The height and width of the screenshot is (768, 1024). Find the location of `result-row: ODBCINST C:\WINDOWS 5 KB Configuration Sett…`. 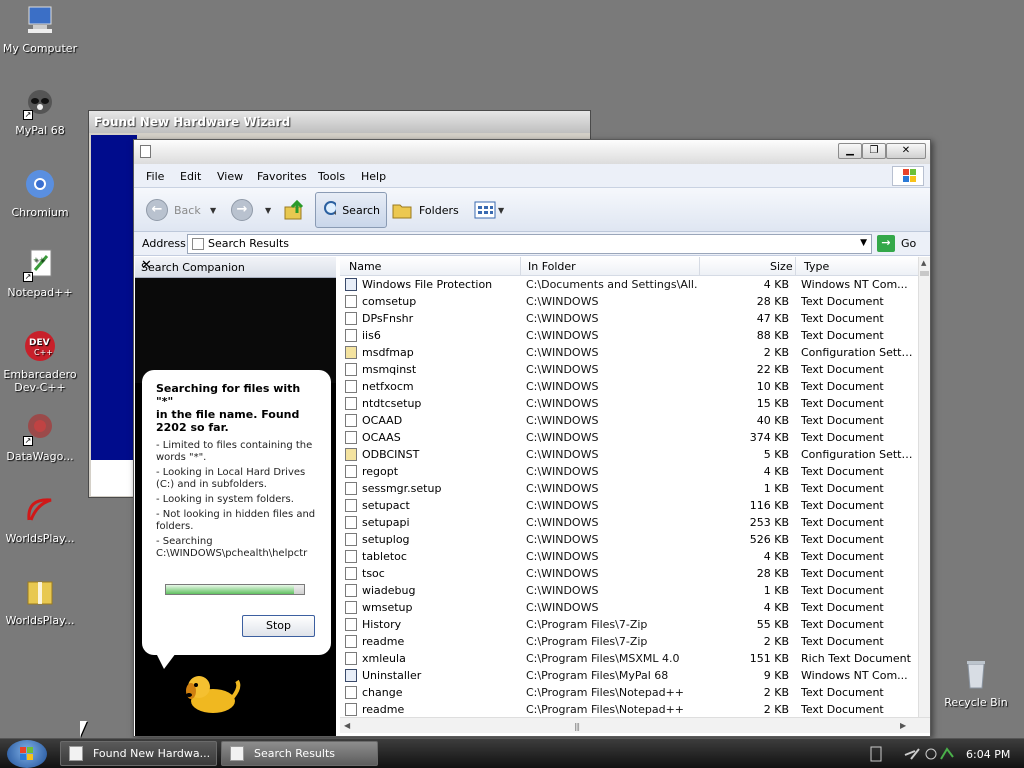

result-row: ODBCINST C:\WINDOWS 5 KB Configuration Sett… is located at coordinates (628, 454).